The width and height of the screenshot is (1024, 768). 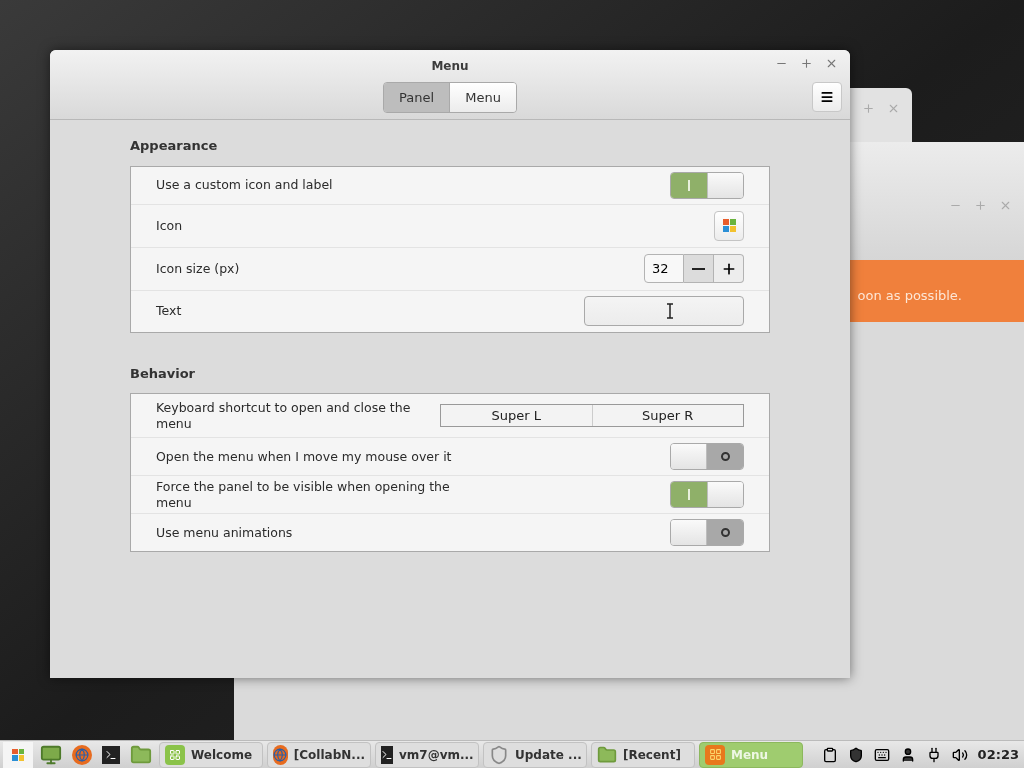 What do you see at coordinates (881, 754) in the screenshot?
I see `keyboard-icon` at bounding box center [881, 754].